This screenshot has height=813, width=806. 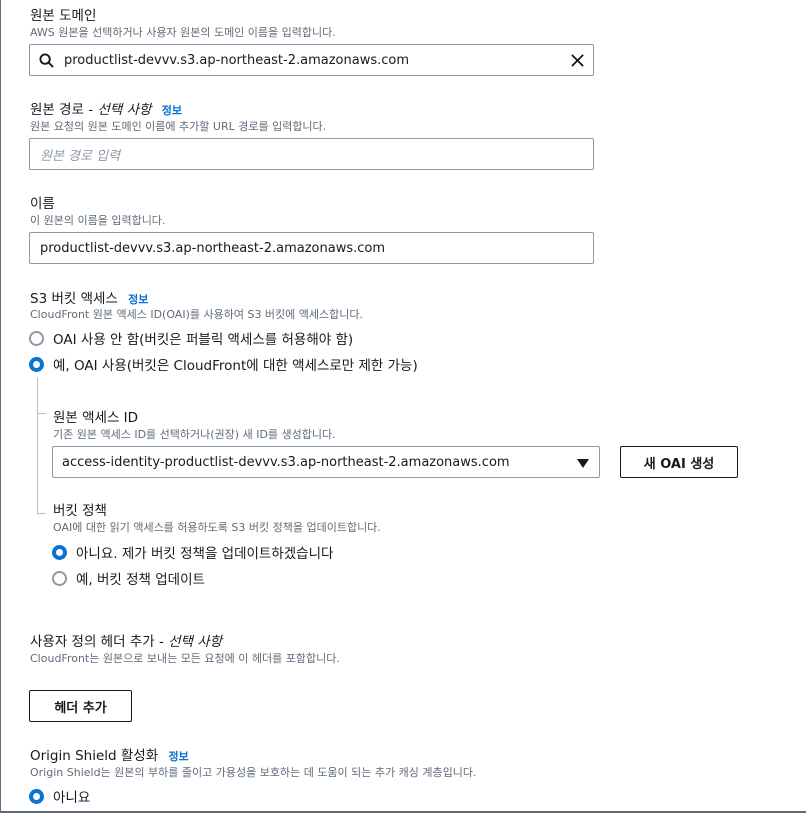 I want to click on origin-path-input: 원본 경로 입력, so click(x=311, y=154).